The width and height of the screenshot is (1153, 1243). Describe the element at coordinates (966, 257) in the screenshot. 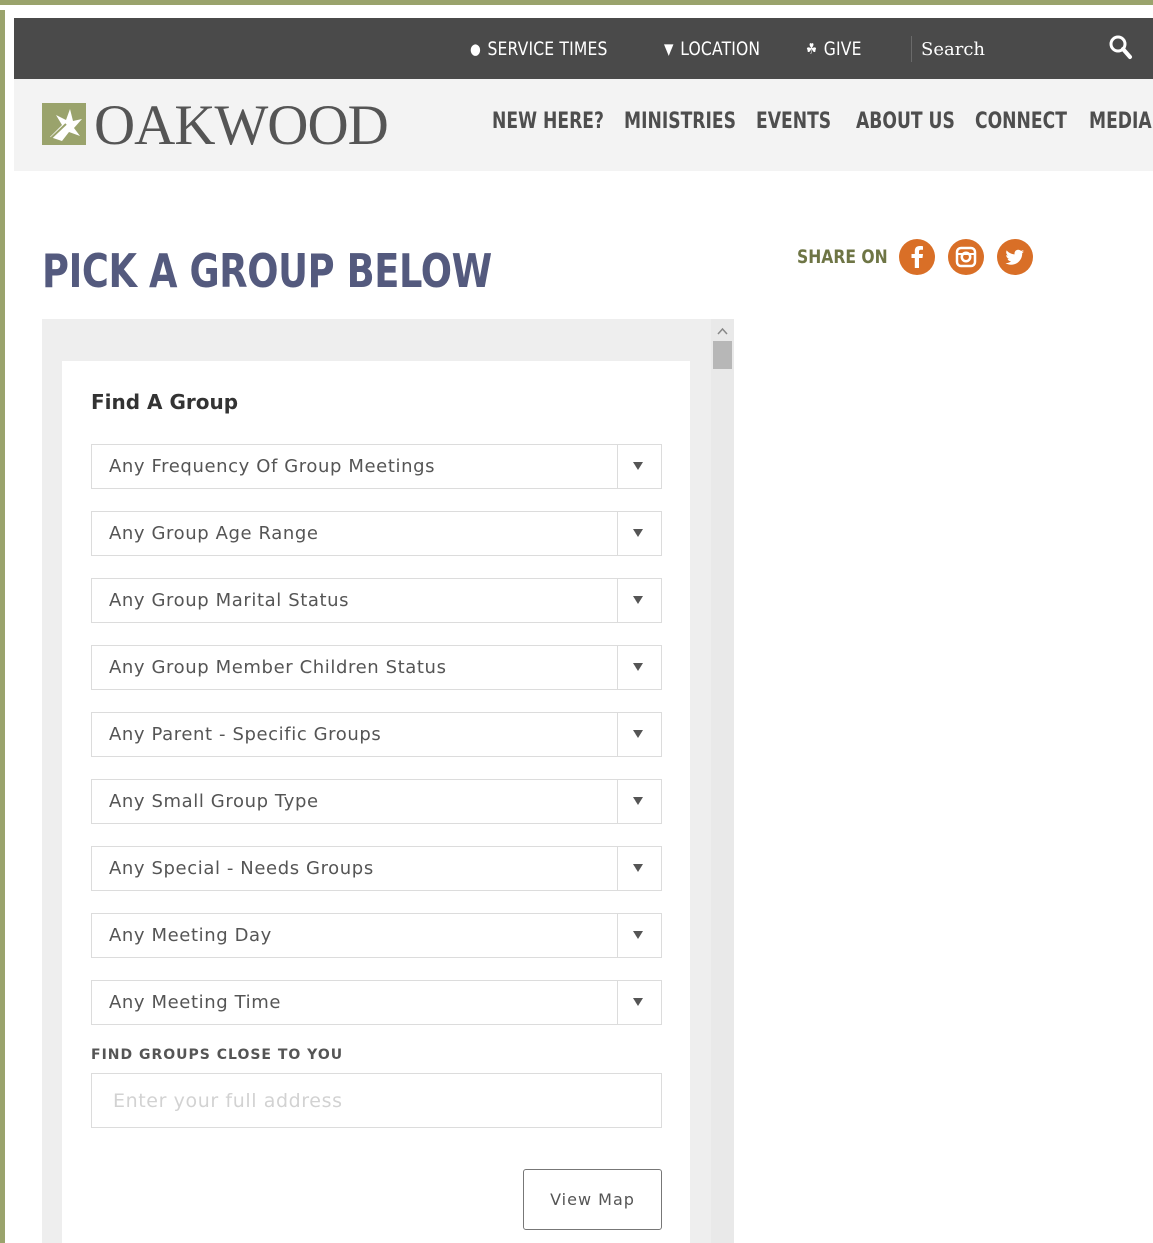

I see `instagram-icon` at that location.